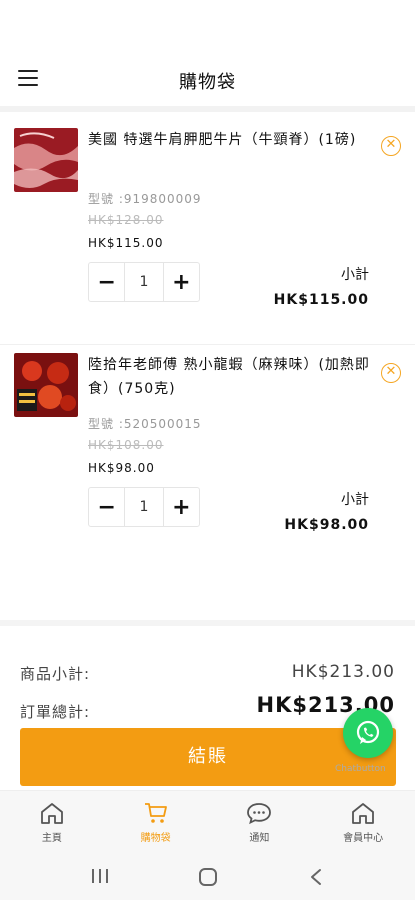 The height and width of the screenshot is (900, 415). I want to click on product-name: 美國 特選牛肩胛肥牛片（牛頸脊）(1磅), so click(233, 140).